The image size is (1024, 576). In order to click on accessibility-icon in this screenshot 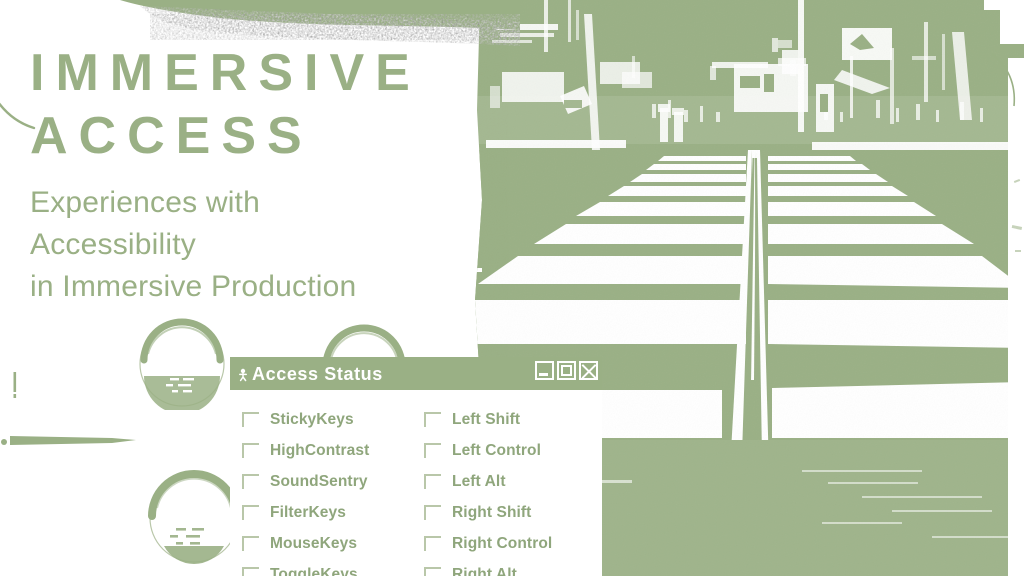, I will do `click(243, 374)`.